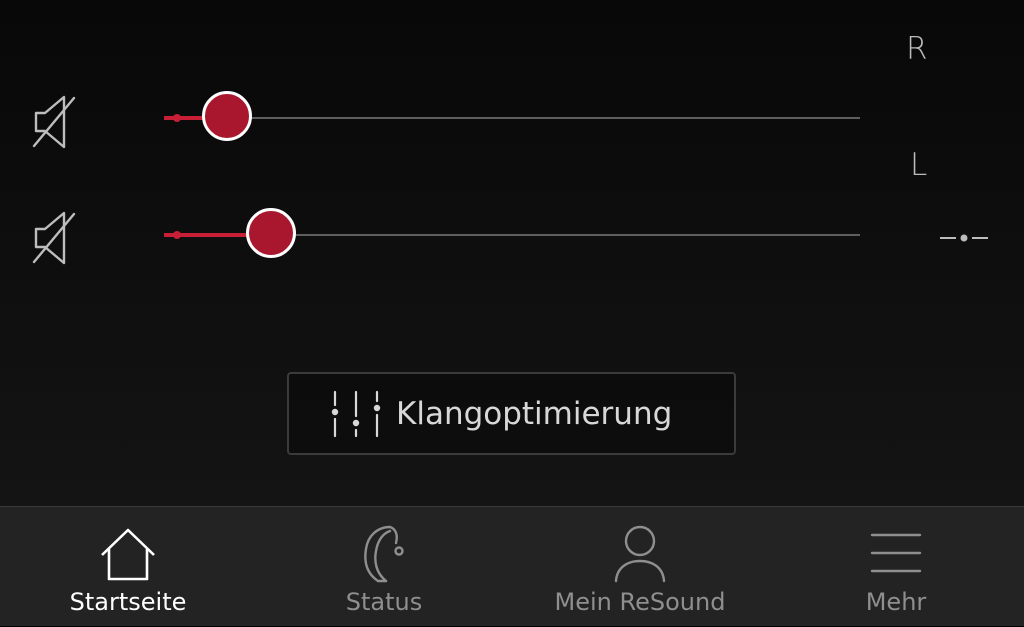 Image resolution: width=1024 pixels, height=627 pixels. I want to click on hearing-aid-icon, so click(384, 553).